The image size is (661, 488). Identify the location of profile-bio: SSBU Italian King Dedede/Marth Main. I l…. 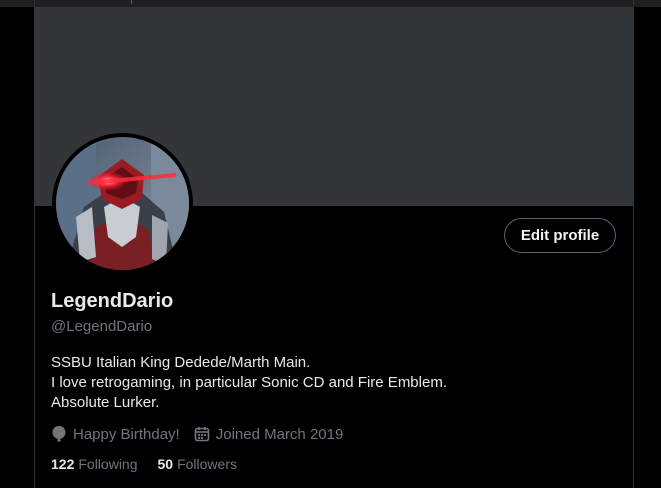
(331, 383).